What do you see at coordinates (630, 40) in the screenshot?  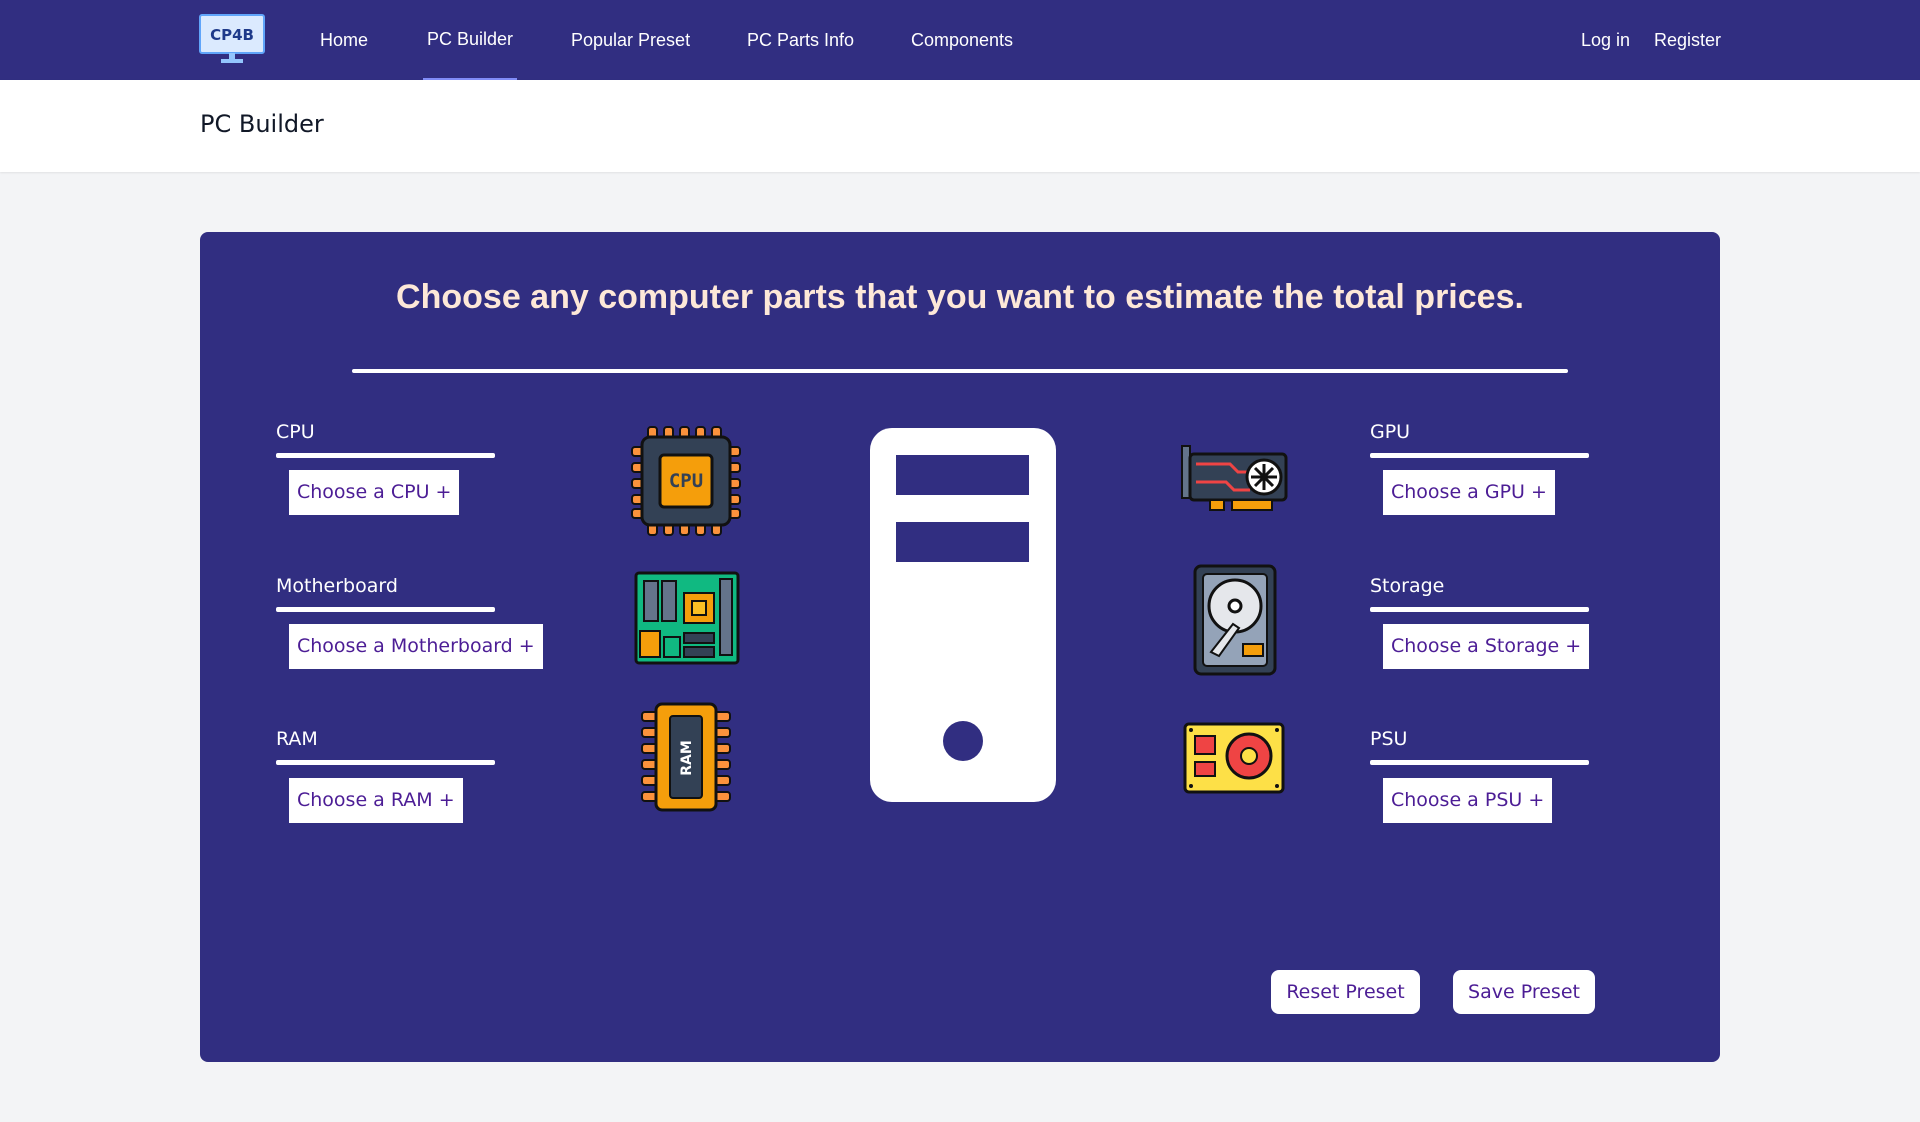 I see `nav-popular-preset: Popular Preset` at bounding box center [630, 40].